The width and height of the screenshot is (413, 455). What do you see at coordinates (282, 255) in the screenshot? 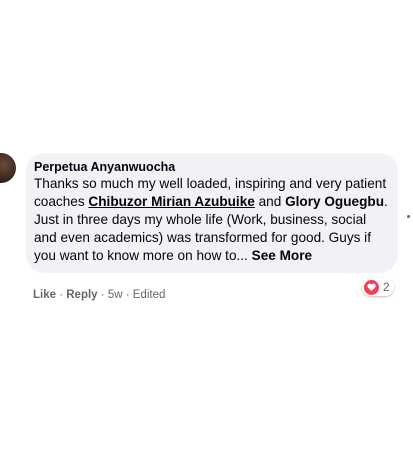
I see `see-more-link: See More` at bounding box center [282, 255].